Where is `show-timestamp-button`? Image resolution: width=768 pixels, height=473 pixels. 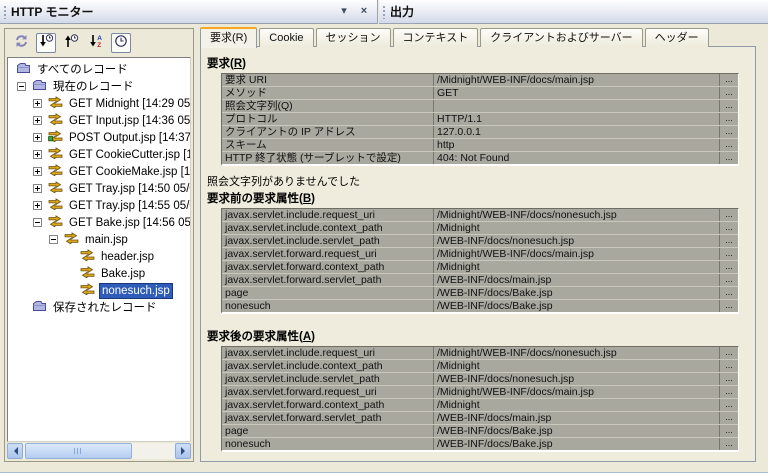
show-timestamp-button is located at coordinates (121, 42).